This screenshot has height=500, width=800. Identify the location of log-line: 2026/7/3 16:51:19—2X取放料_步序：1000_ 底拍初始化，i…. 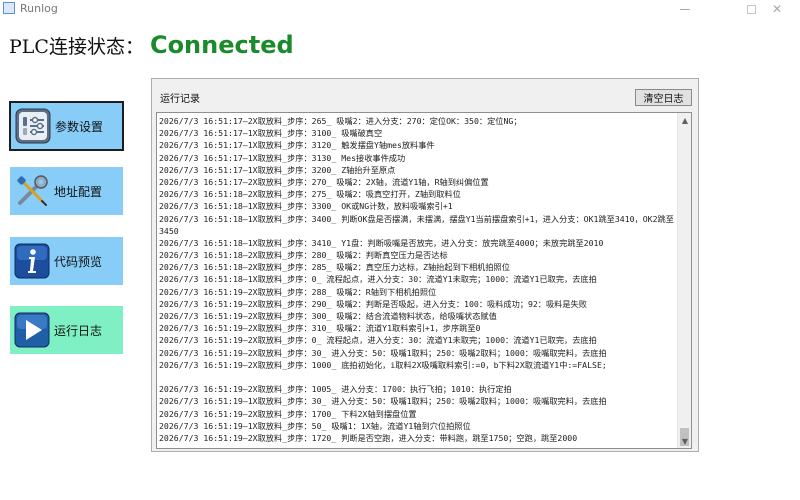
(383, 364).